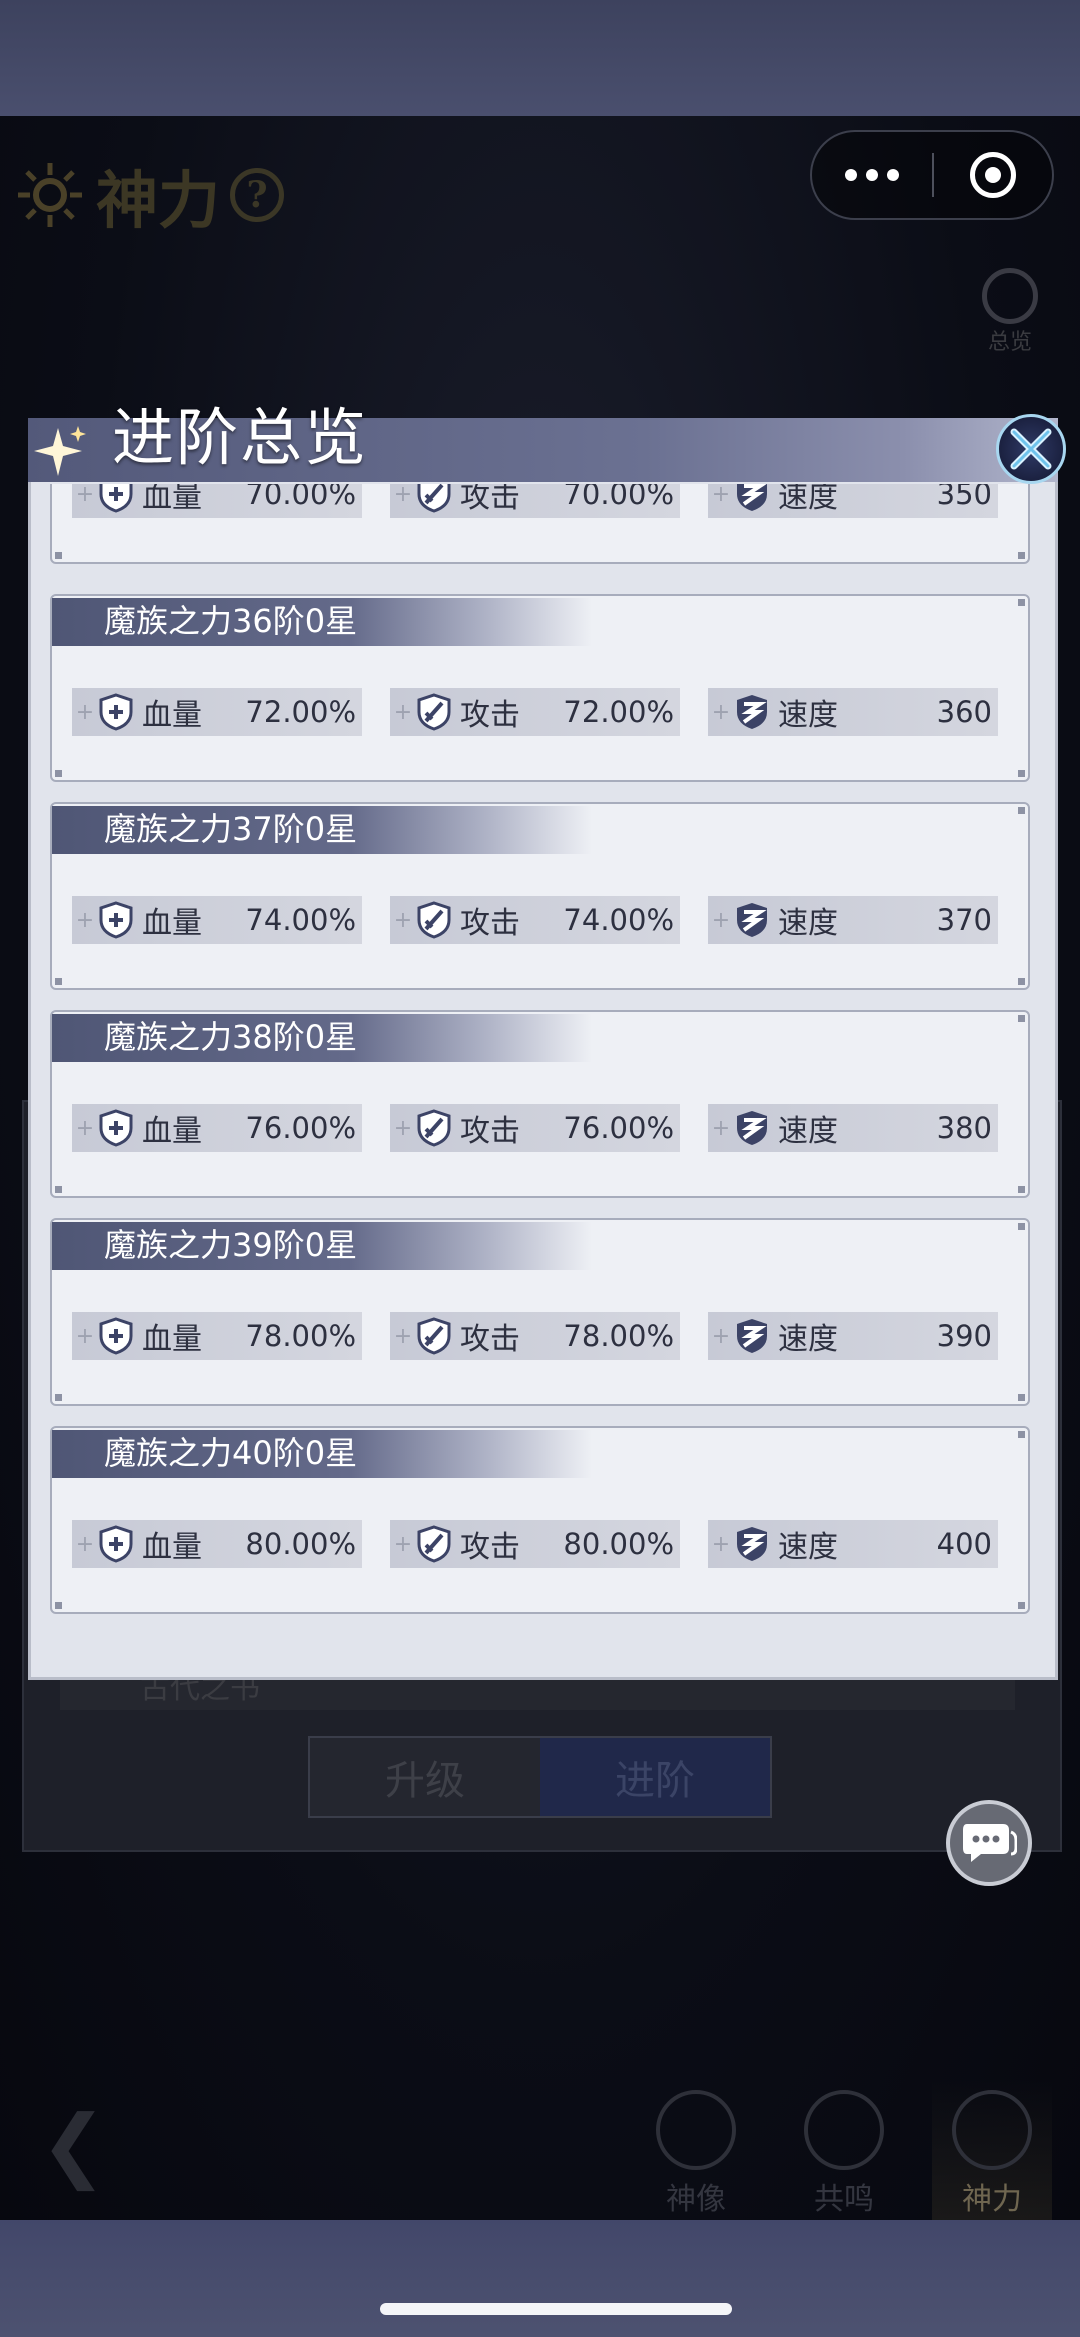 This screenshot has height=2337, width=1080. Describe the element at coordinates (231, 829) in the screenshot. I see `card-title: 魔族之力37阶0星` at that location.